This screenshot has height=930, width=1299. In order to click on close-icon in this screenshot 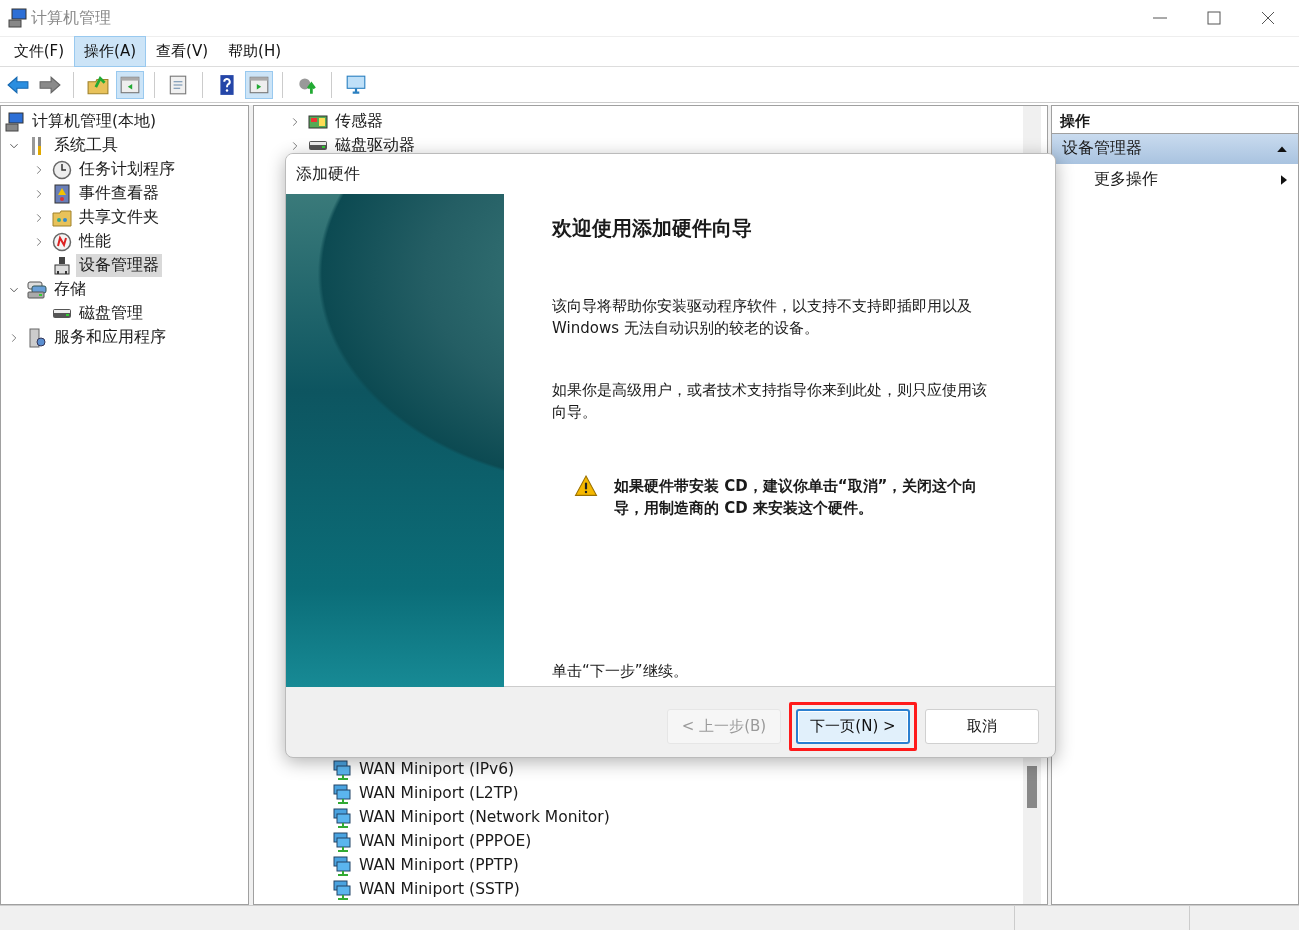, I will do `click(1267, 18)`.